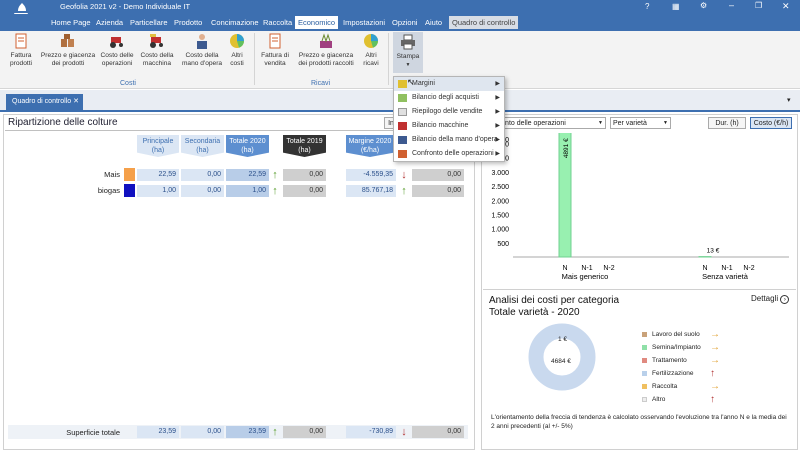  I want to click on menu-item-confronto-operazioni: Confronto delle operazioni ▶, so click(449, 154).